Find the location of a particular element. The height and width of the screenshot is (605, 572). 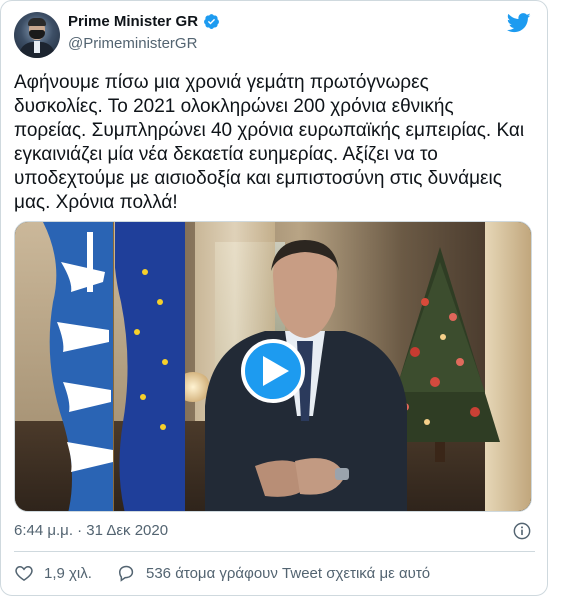

play-icon is located at coordinates (275, 371).